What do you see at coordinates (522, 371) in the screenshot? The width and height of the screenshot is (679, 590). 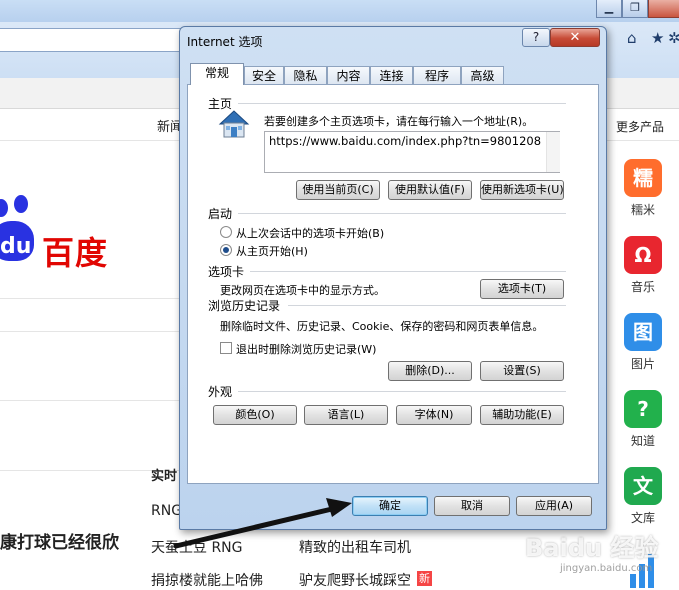 I see `history-settings-button: 设置(S)` at bounding box center [522, 371].